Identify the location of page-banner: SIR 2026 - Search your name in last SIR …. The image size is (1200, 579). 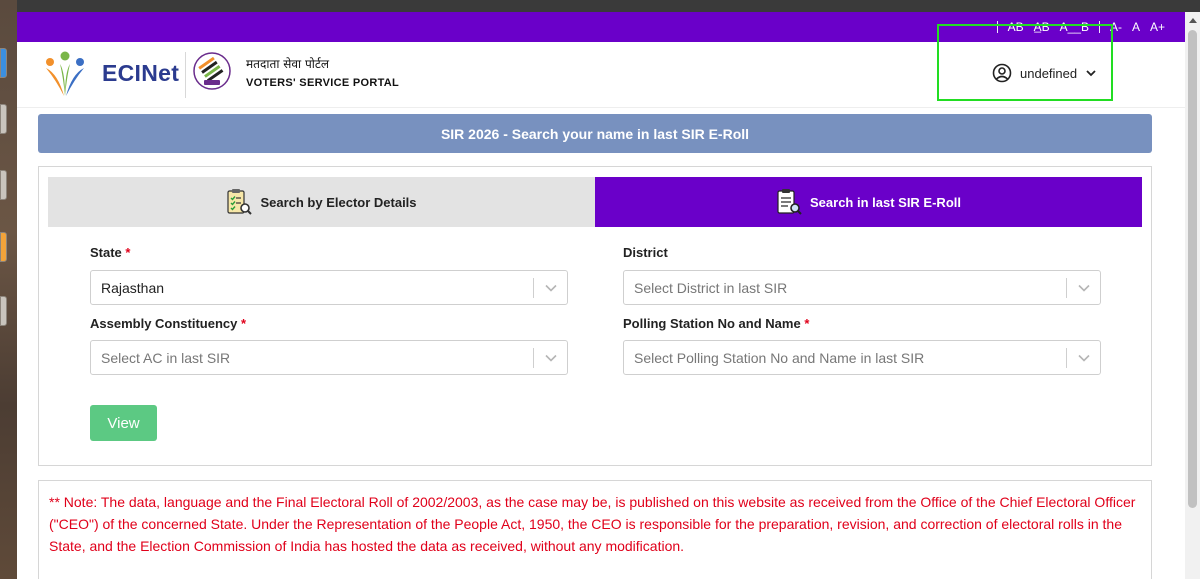
(595, 133).